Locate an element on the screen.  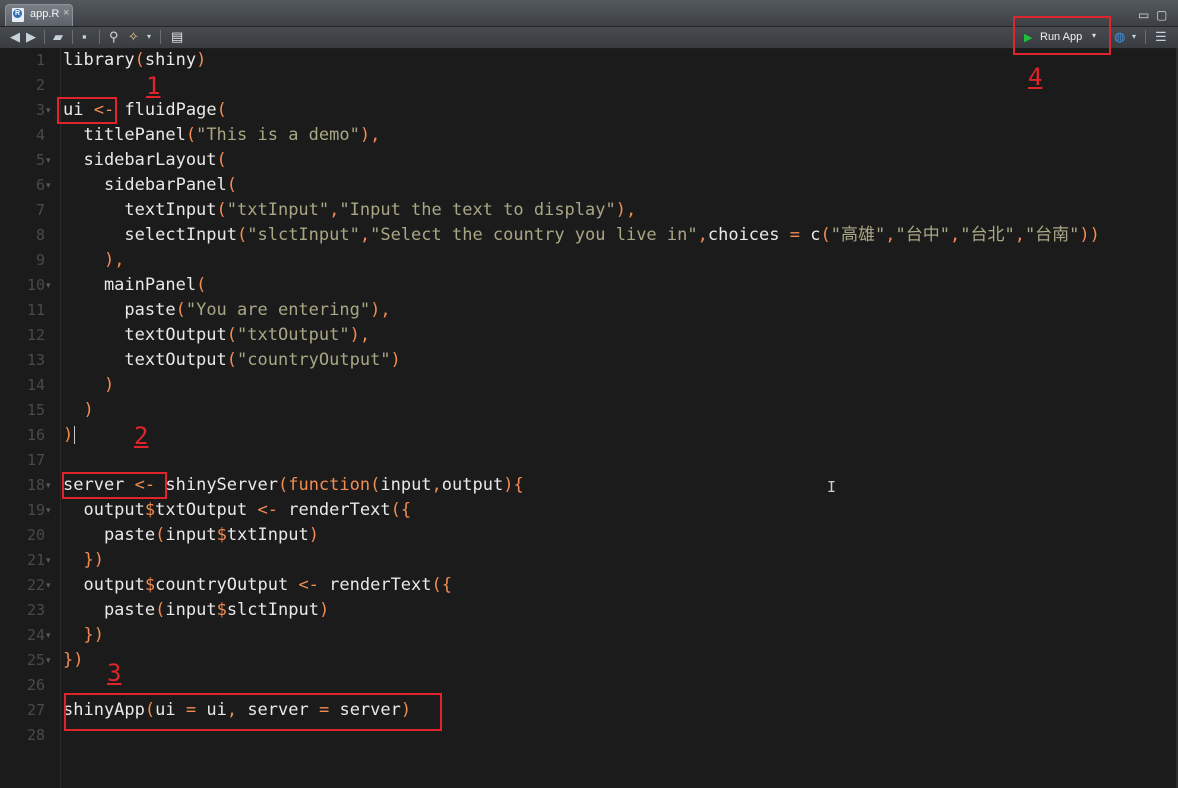
line-number: 11 is located at coordinates (35, 310).